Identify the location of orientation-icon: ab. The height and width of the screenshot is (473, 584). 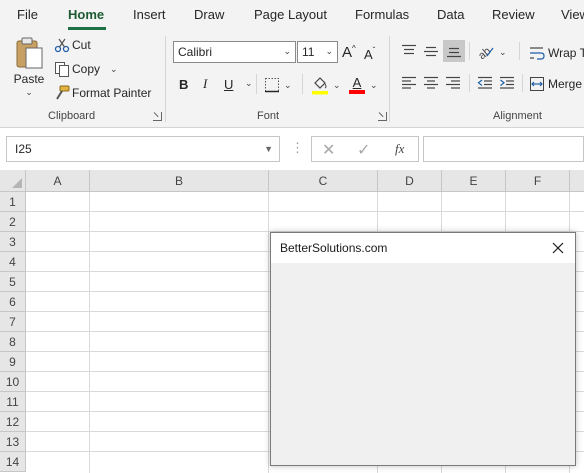
(485, 52).